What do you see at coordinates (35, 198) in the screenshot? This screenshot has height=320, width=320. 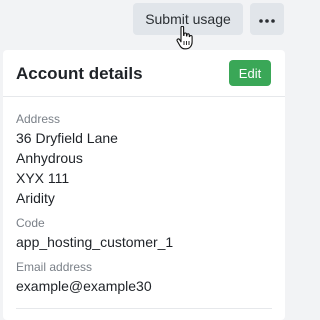 I see `address-line-4: Aridity` at bounding box center [35, 198].